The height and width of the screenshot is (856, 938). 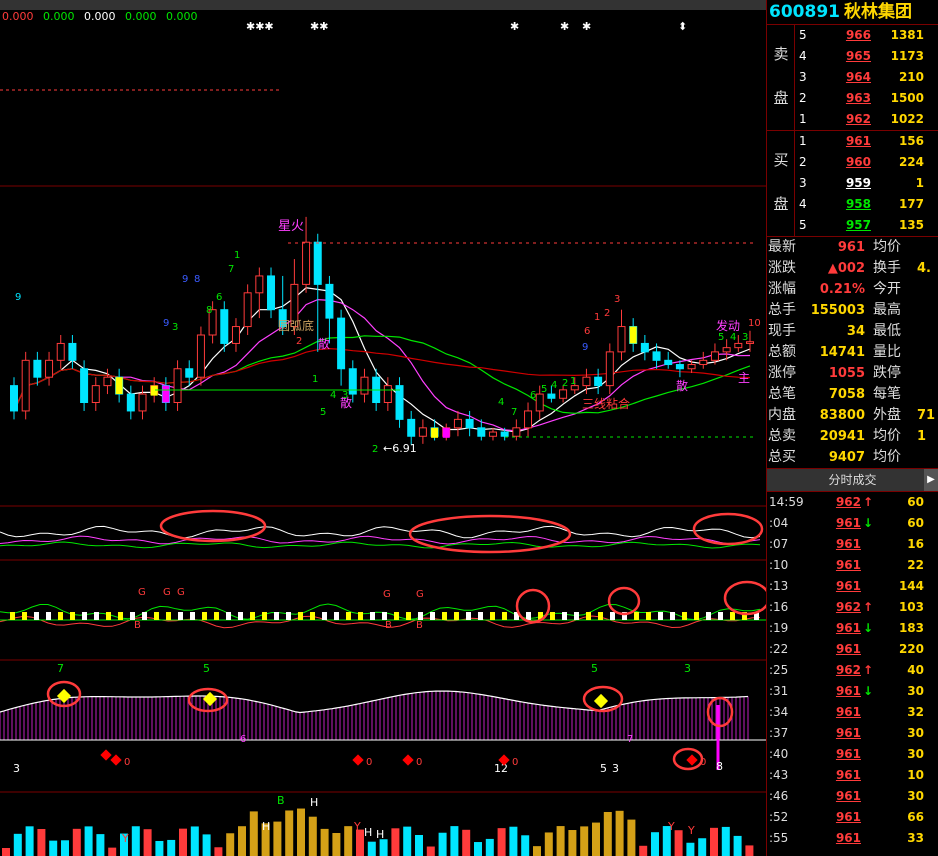 What do you see at coordinates (852, 12) in the screenshot?
I see `stock-header: 600891 秋林集团` at bounding box center [852, 12].